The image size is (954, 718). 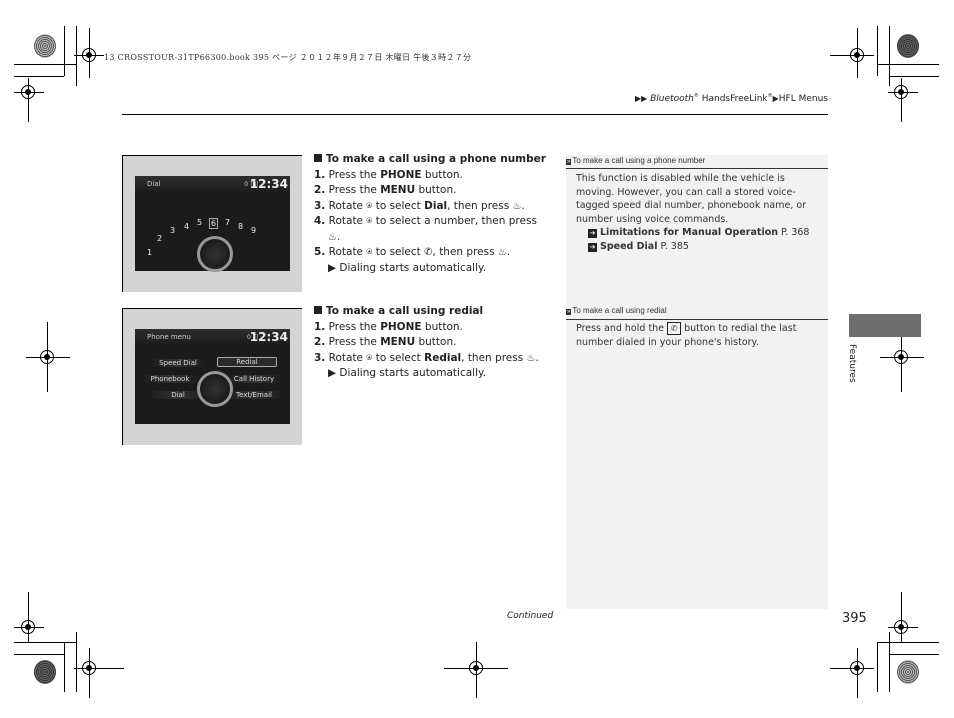 What do you see at coordinates (178, 363) in the screenshot?
I see `menu-item-left: Speed Dial` at bounding box center [178, 363].